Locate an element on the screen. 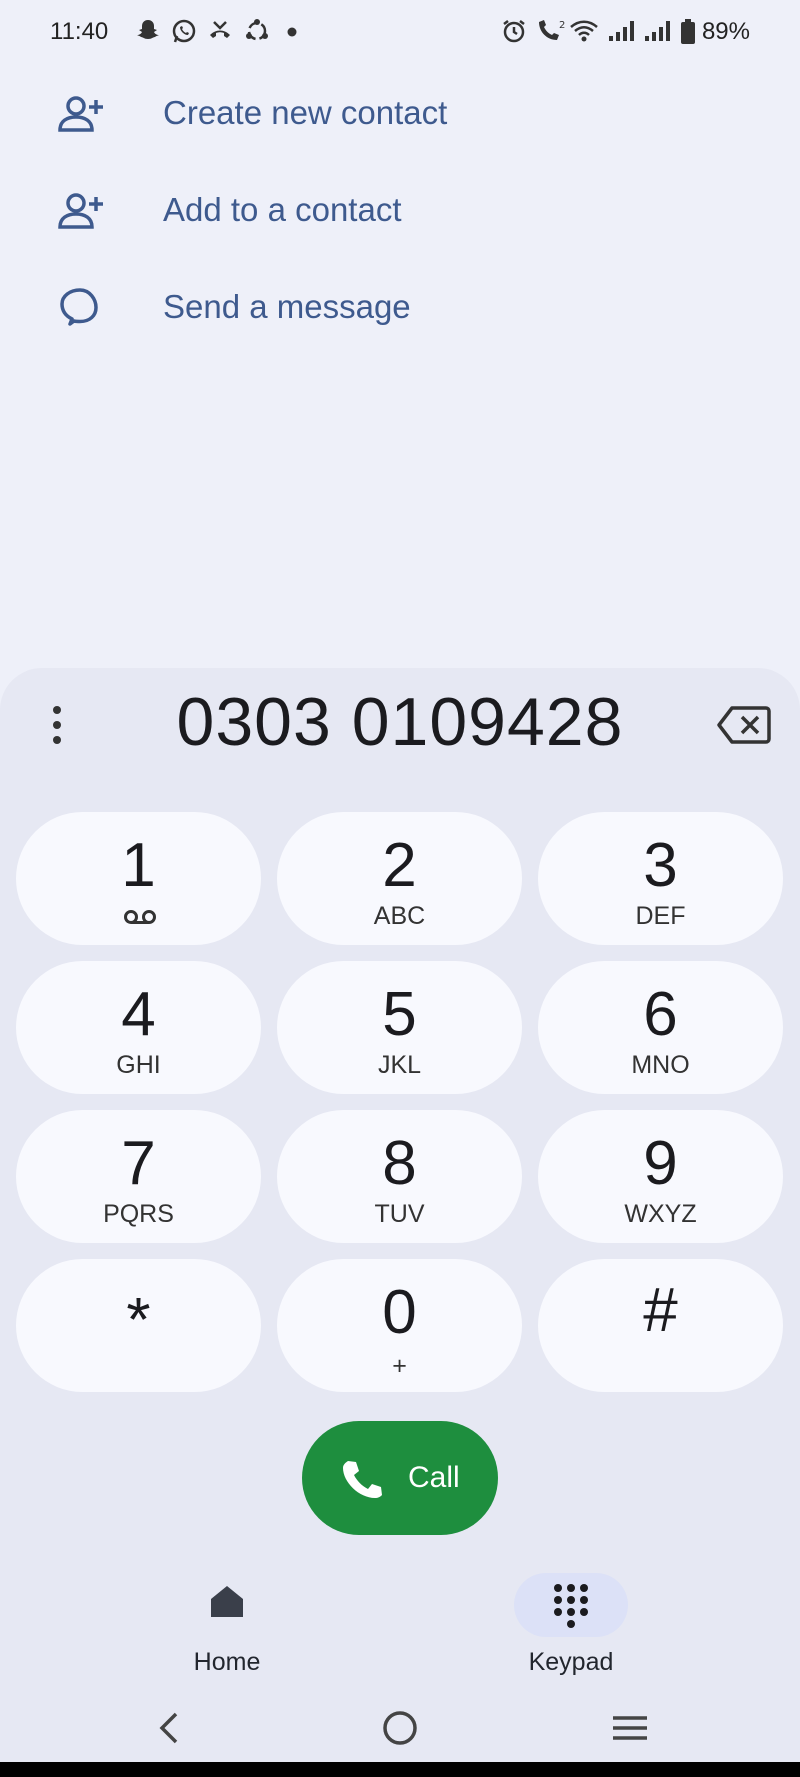  key-letters: PQRS is located at coordinates (138, 1214).